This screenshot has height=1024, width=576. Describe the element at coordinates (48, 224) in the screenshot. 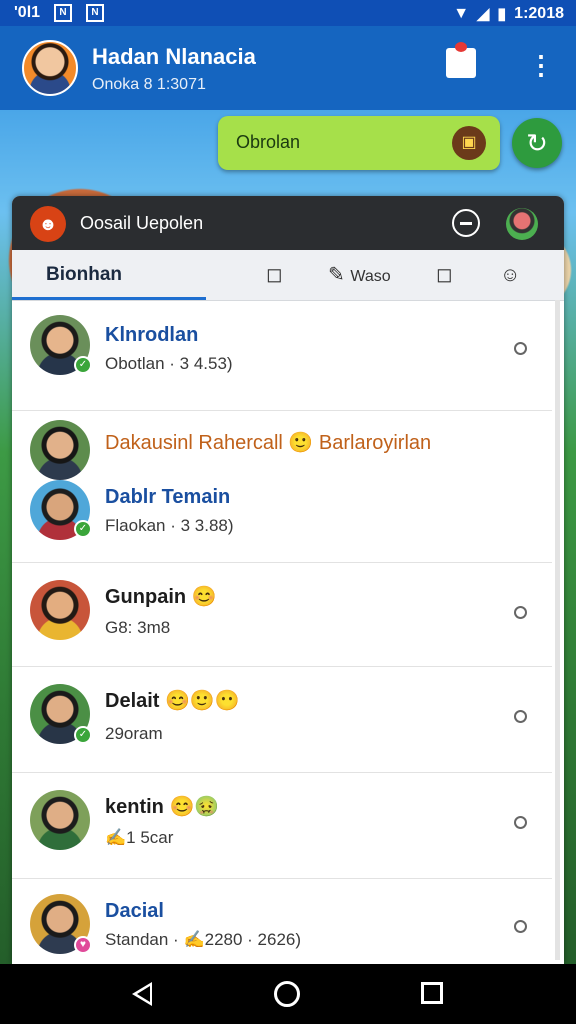

I see `panel-logo-icon: ☻` at that location.